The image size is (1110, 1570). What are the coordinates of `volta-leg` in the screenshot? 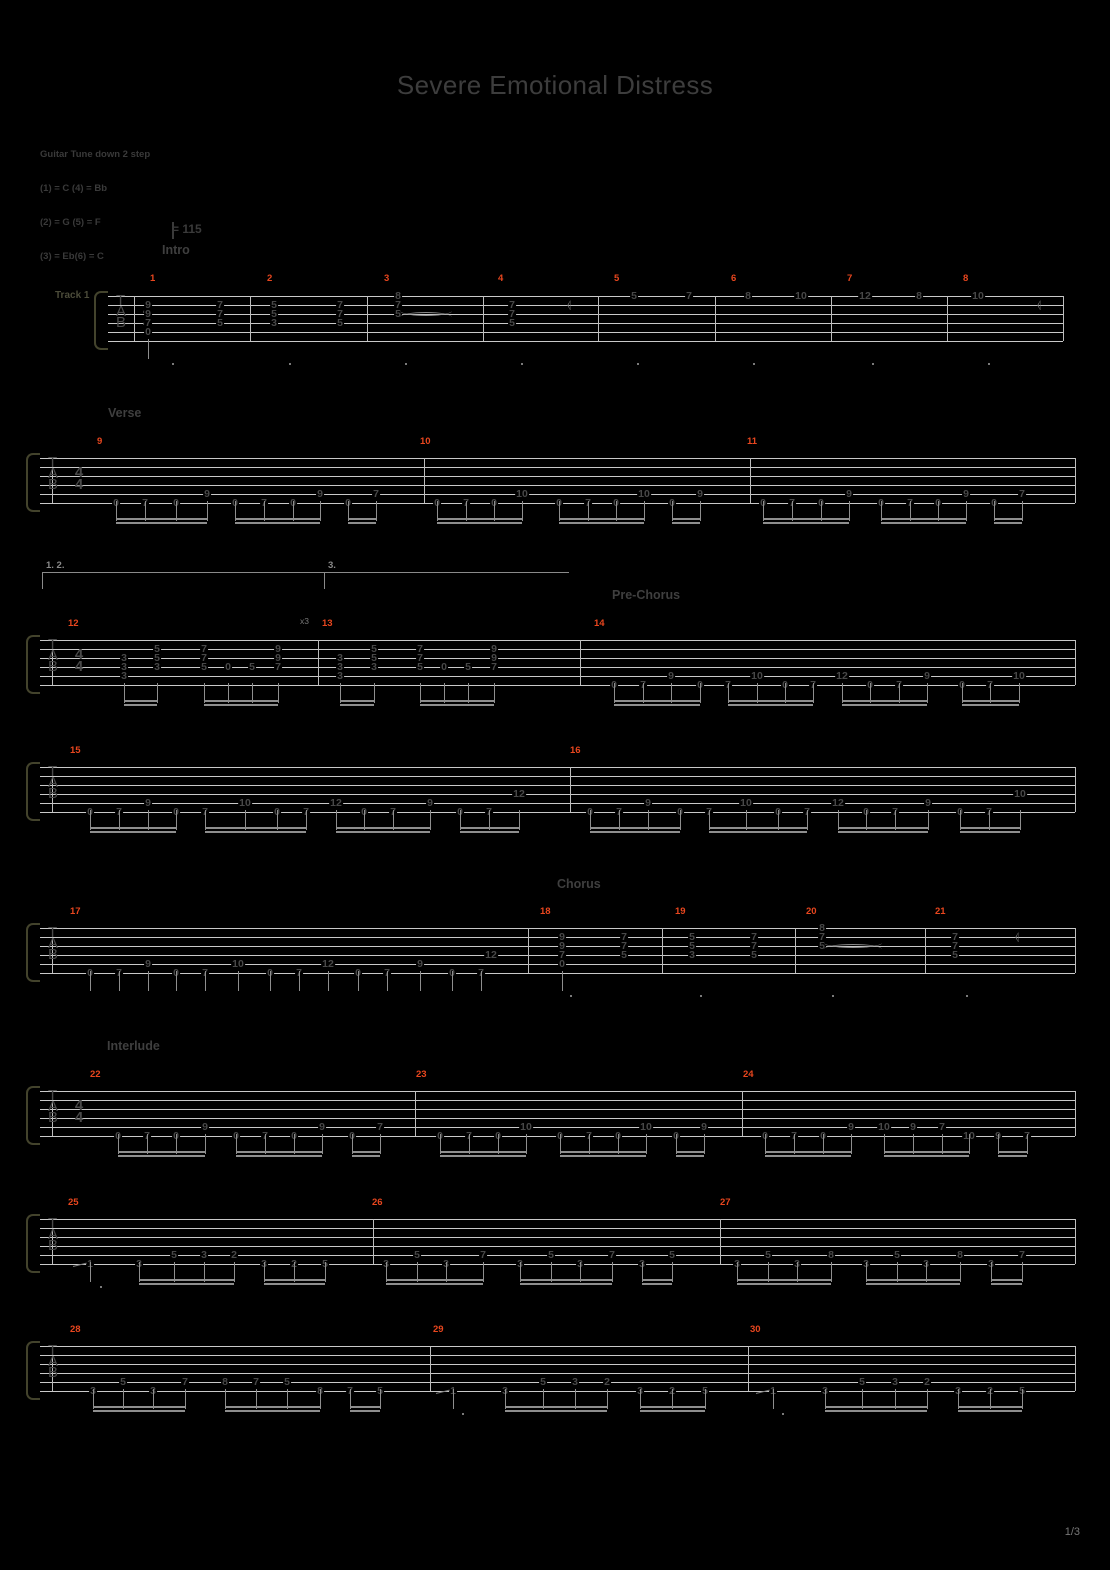 It's located at (324, 581).